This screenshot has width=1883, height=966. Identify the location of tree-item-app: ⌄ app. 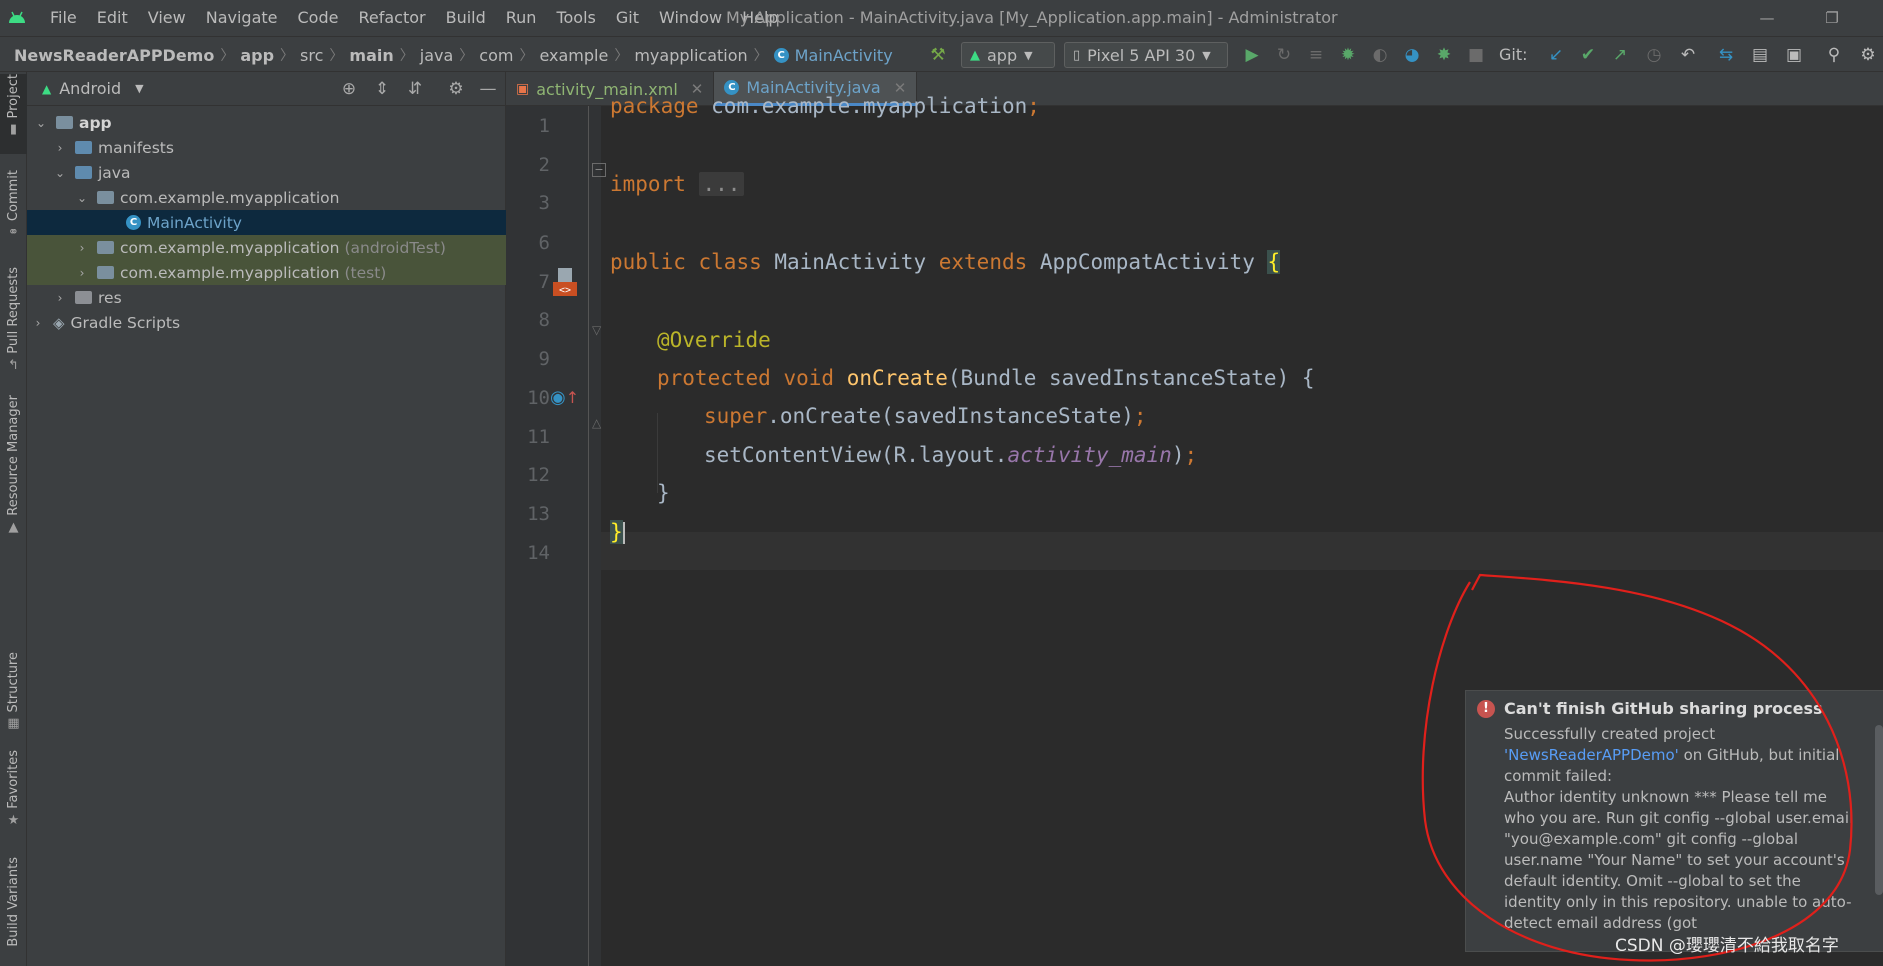
(266, 122).